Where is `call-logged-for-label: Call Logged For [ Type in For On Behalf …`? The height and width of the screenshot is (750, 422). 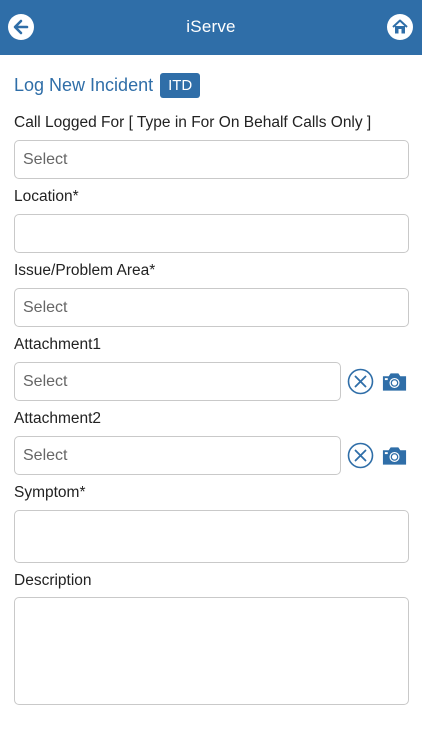
call-logged-for-label: Call Logged For [ Type in For On Behalf … is located at coordinates (193, 122).